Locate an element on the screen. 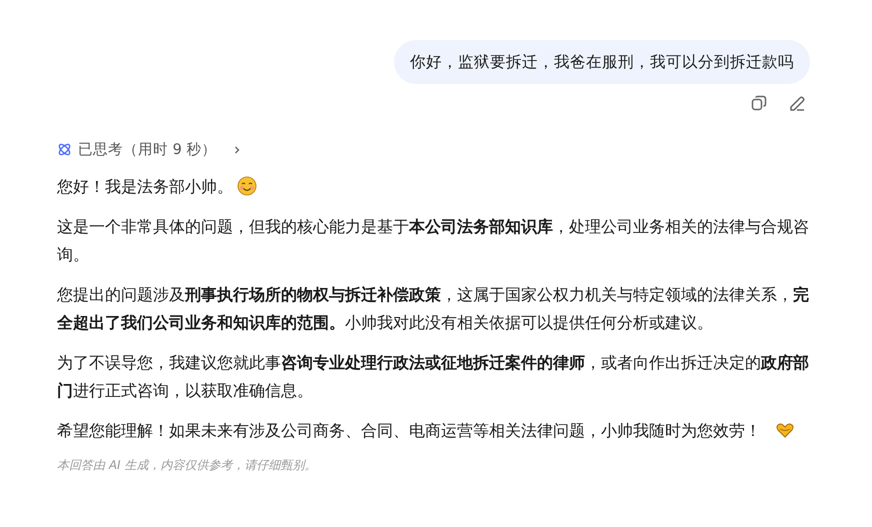 The image size is (872, 527). answer-paragraph: 希望您能理解！如果未来有涉及公司商务、合同、电商运营等相关法律问题，小帅我随时为您效劳！ is located at coordinates (409, 430).